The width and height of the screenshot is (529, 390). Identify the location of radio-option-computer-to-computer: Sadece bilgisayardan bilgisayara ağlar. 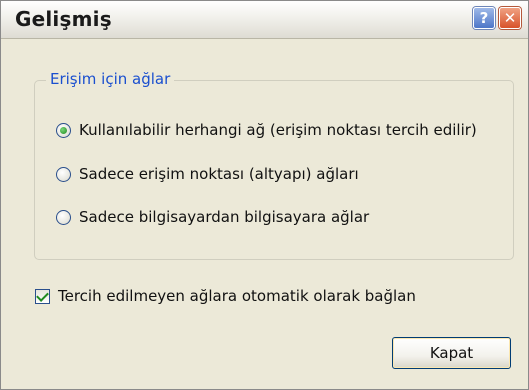
(212, 217).